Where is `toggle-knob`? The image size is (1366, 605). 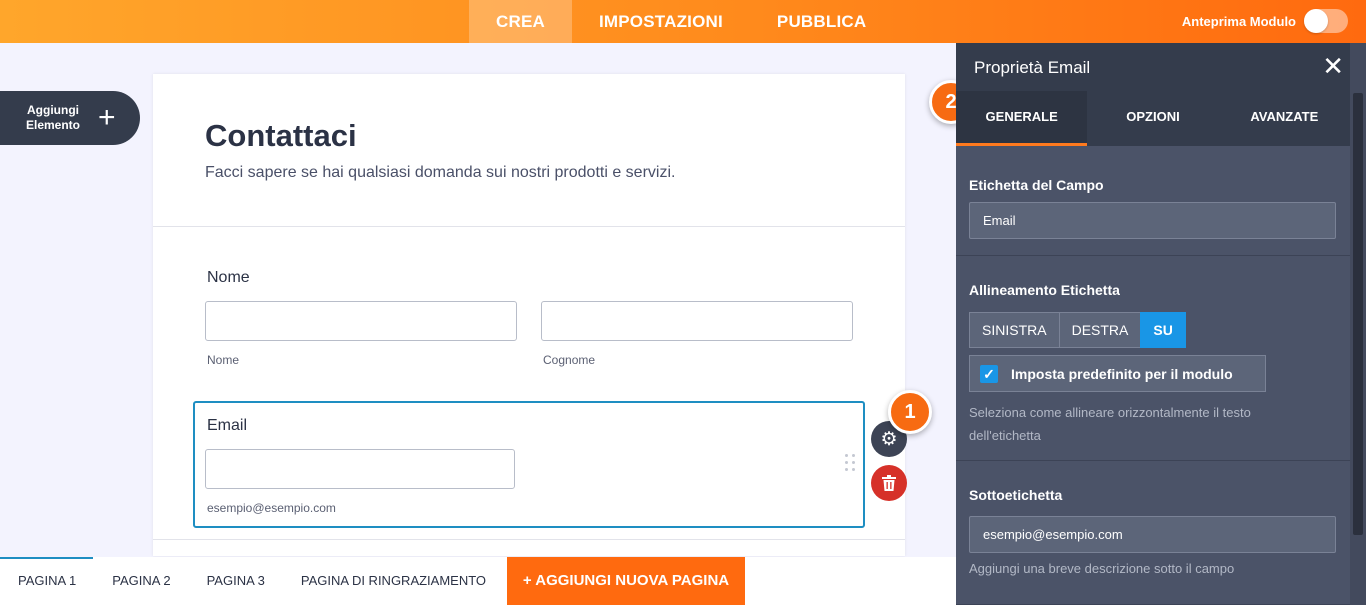
toggle-knob is located at coordinates (1316, 21).